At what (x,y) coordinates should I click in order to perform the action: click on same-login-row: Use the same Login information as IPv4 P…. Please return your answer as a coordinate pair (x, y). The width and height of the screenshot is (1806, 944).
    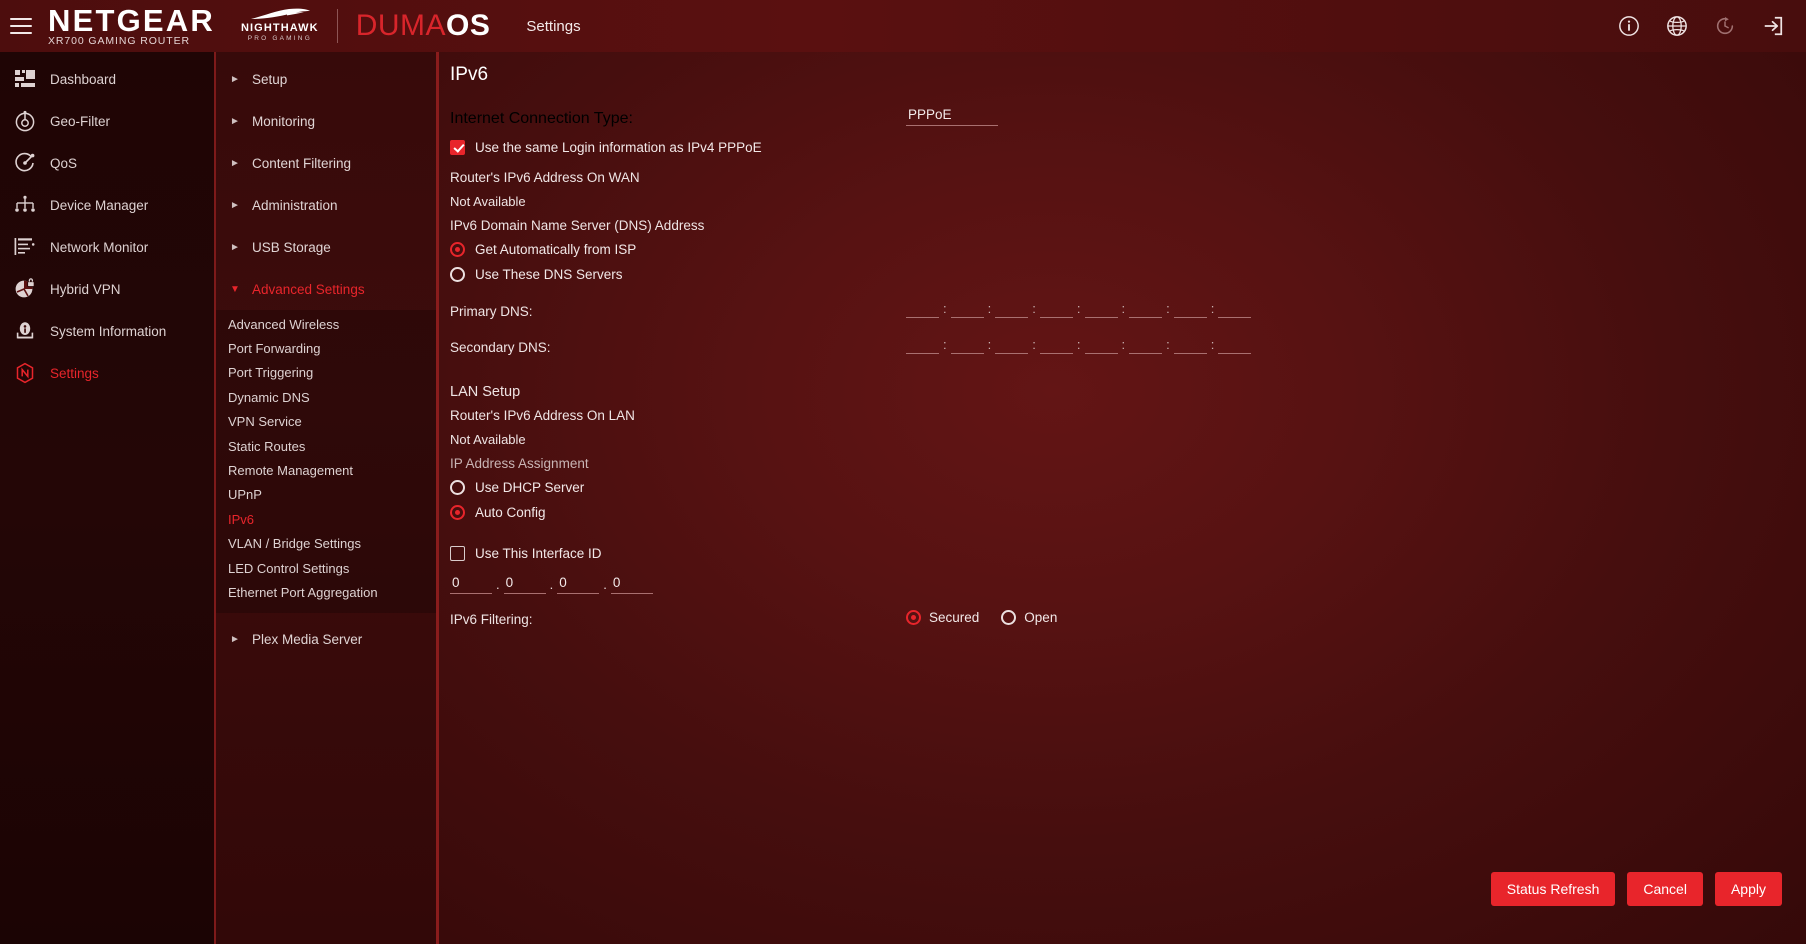
    Looking at the image, I should click on (606, 147).